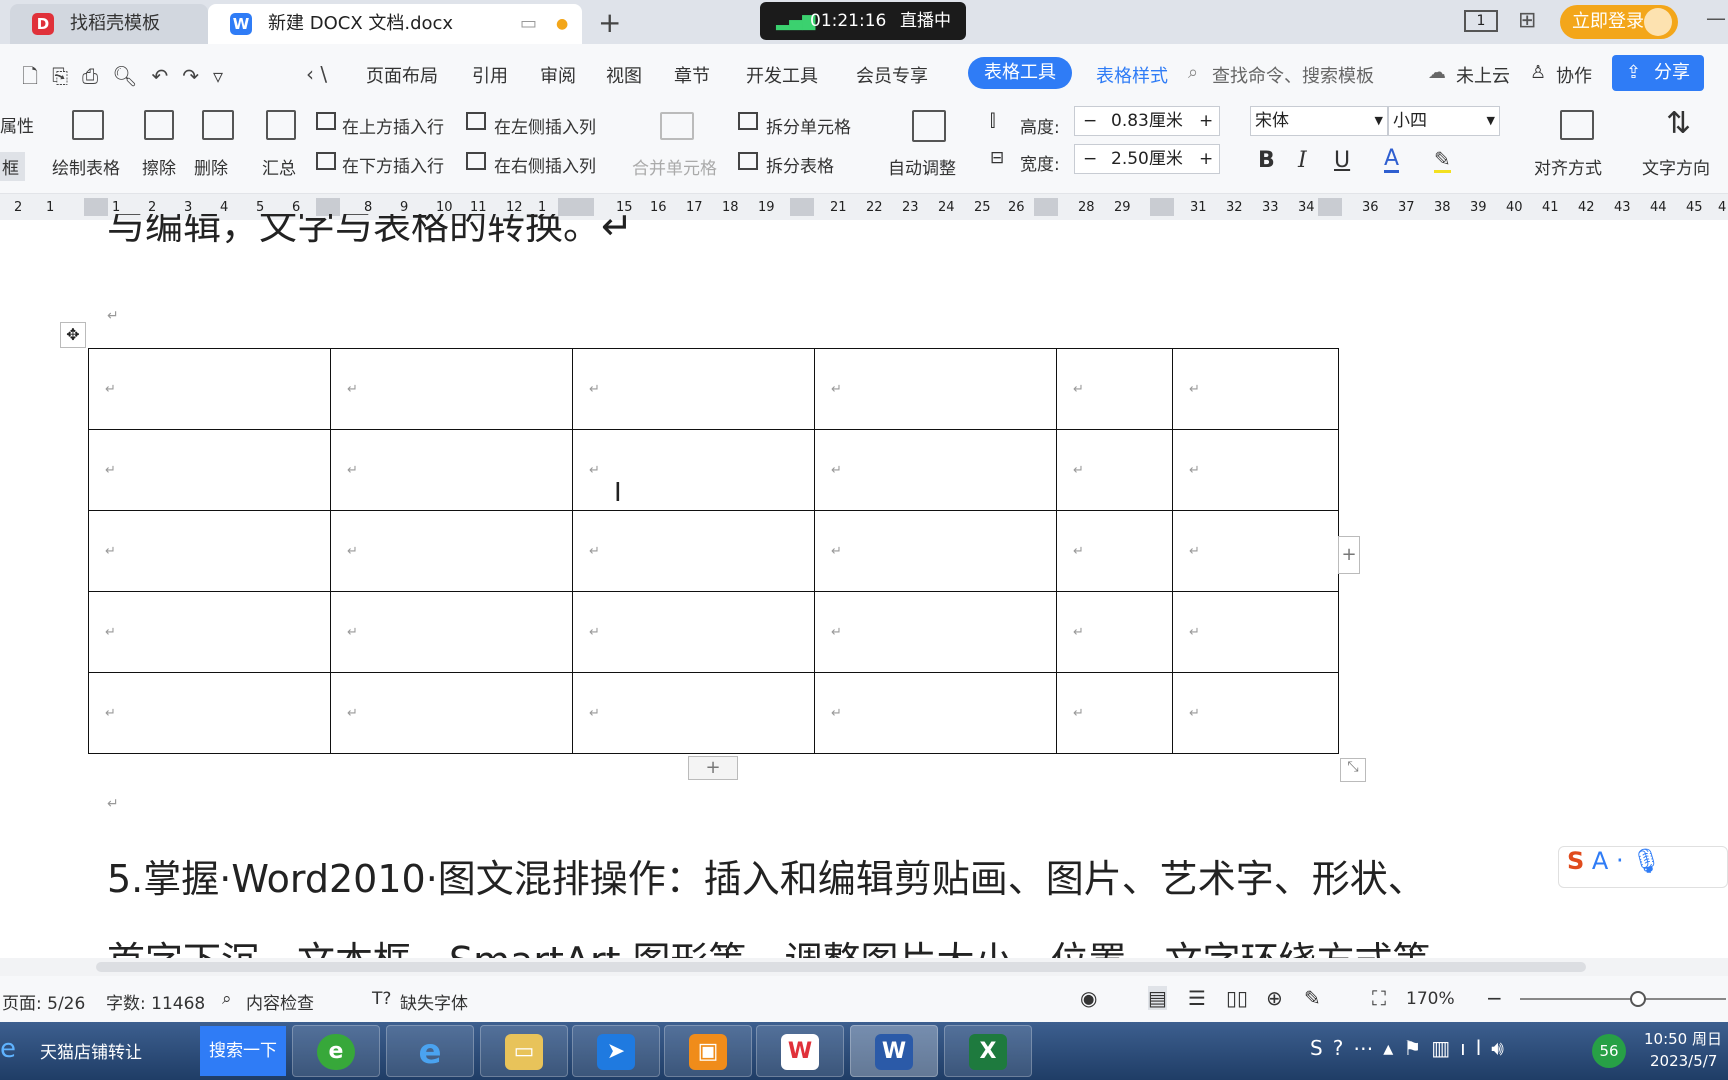  What do you see at coordinates (1132, 75) in the screenshot?
I see `tab-table-style: 表格样式` at bounding box center [1132, 75].